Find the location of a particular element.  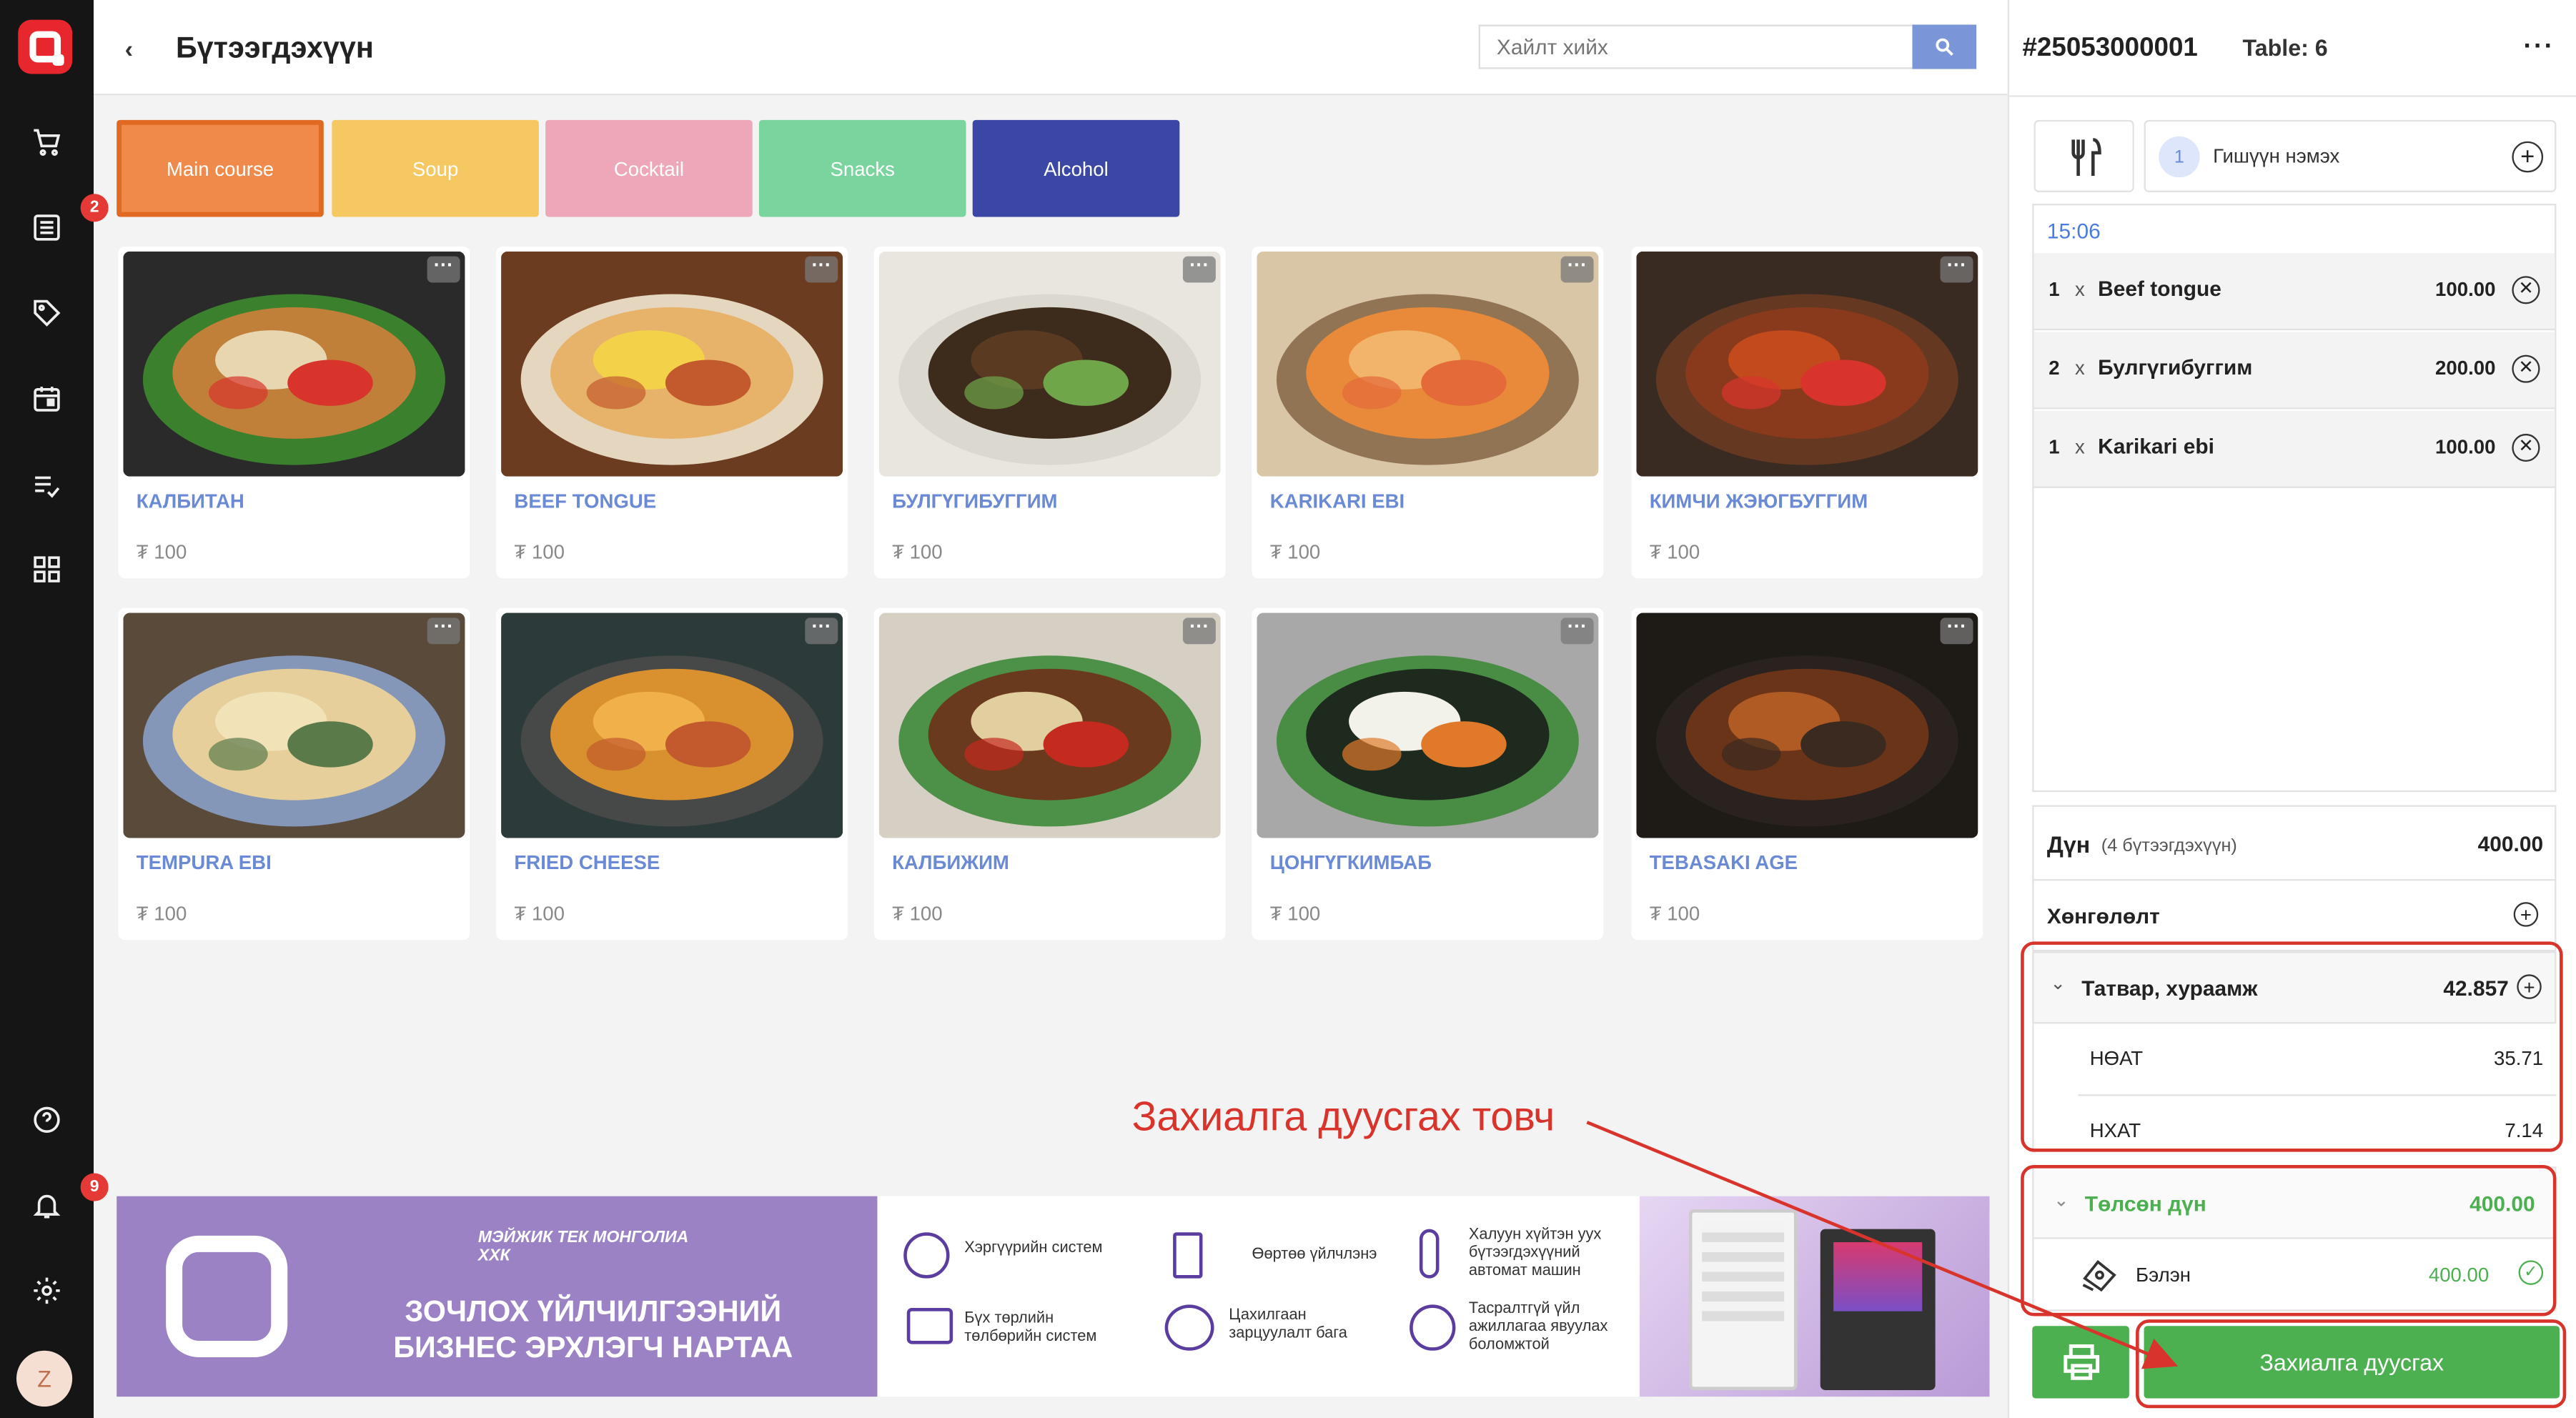

annotation-arrow is located at coordinates (1882, 1245).